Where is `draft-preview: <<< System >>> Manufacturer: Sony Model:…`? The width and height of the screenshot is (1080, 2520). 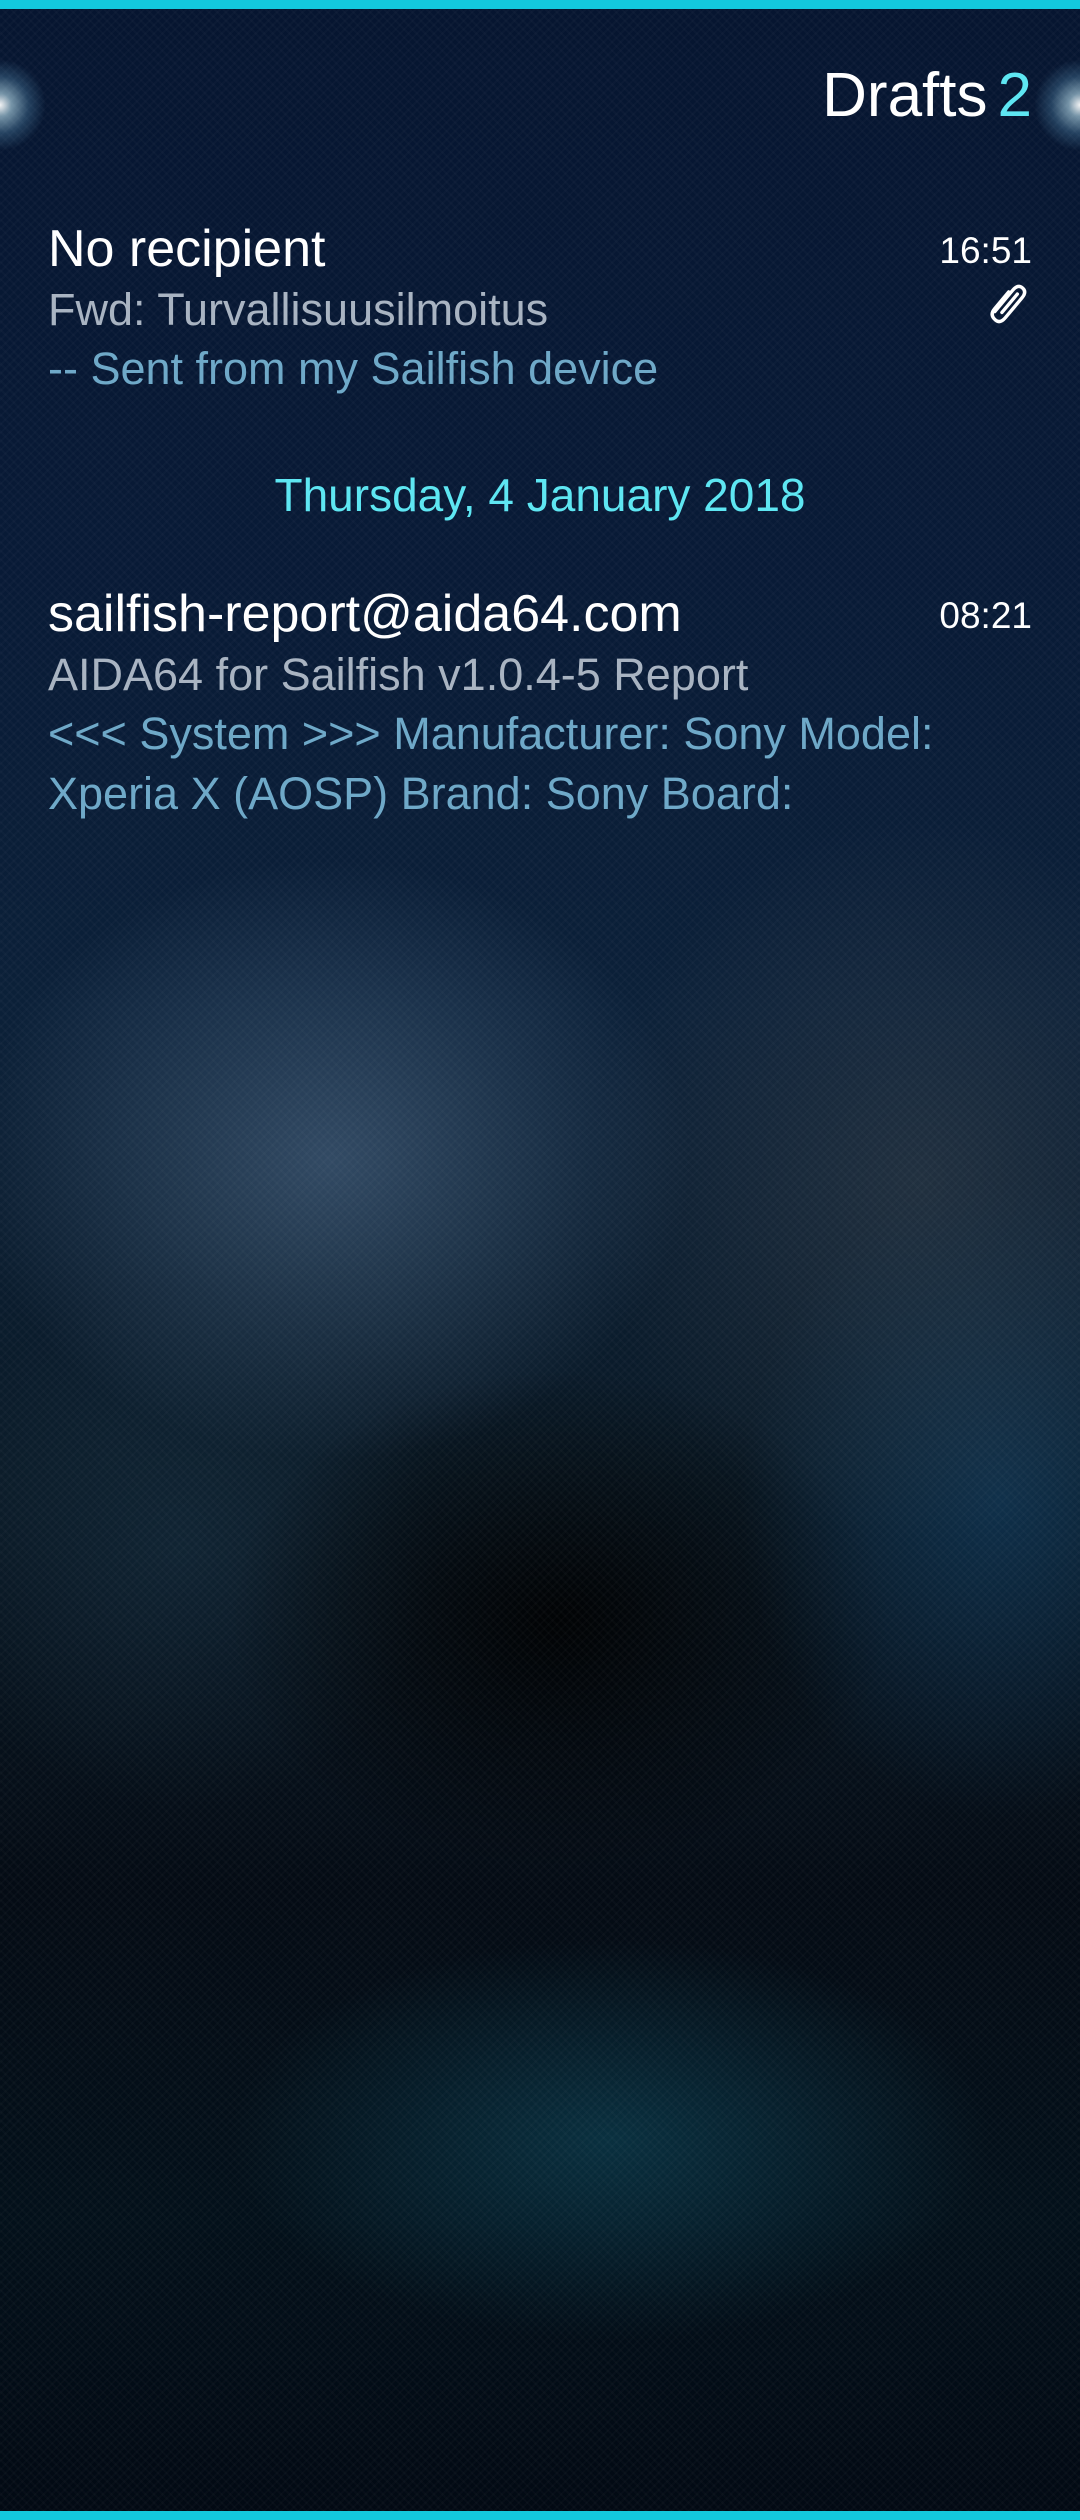
draft-preview: <<< System >>> Manufacturer: Sony Model:… is located at coordinates (491, 763).